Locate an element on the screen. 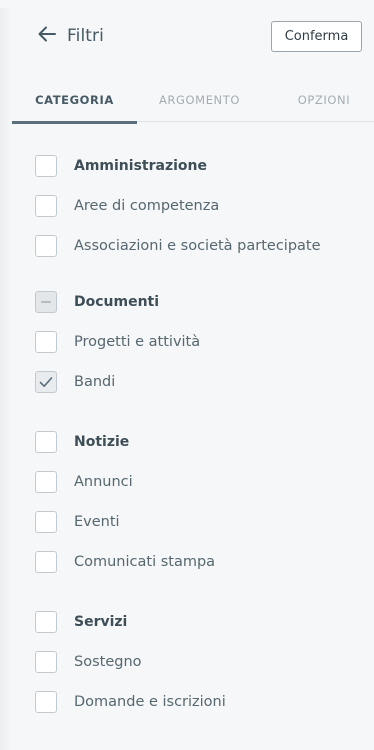 This screenshot has height=750, width=374. category-label: Comunicati stampa is located at coordinates (145, 562).